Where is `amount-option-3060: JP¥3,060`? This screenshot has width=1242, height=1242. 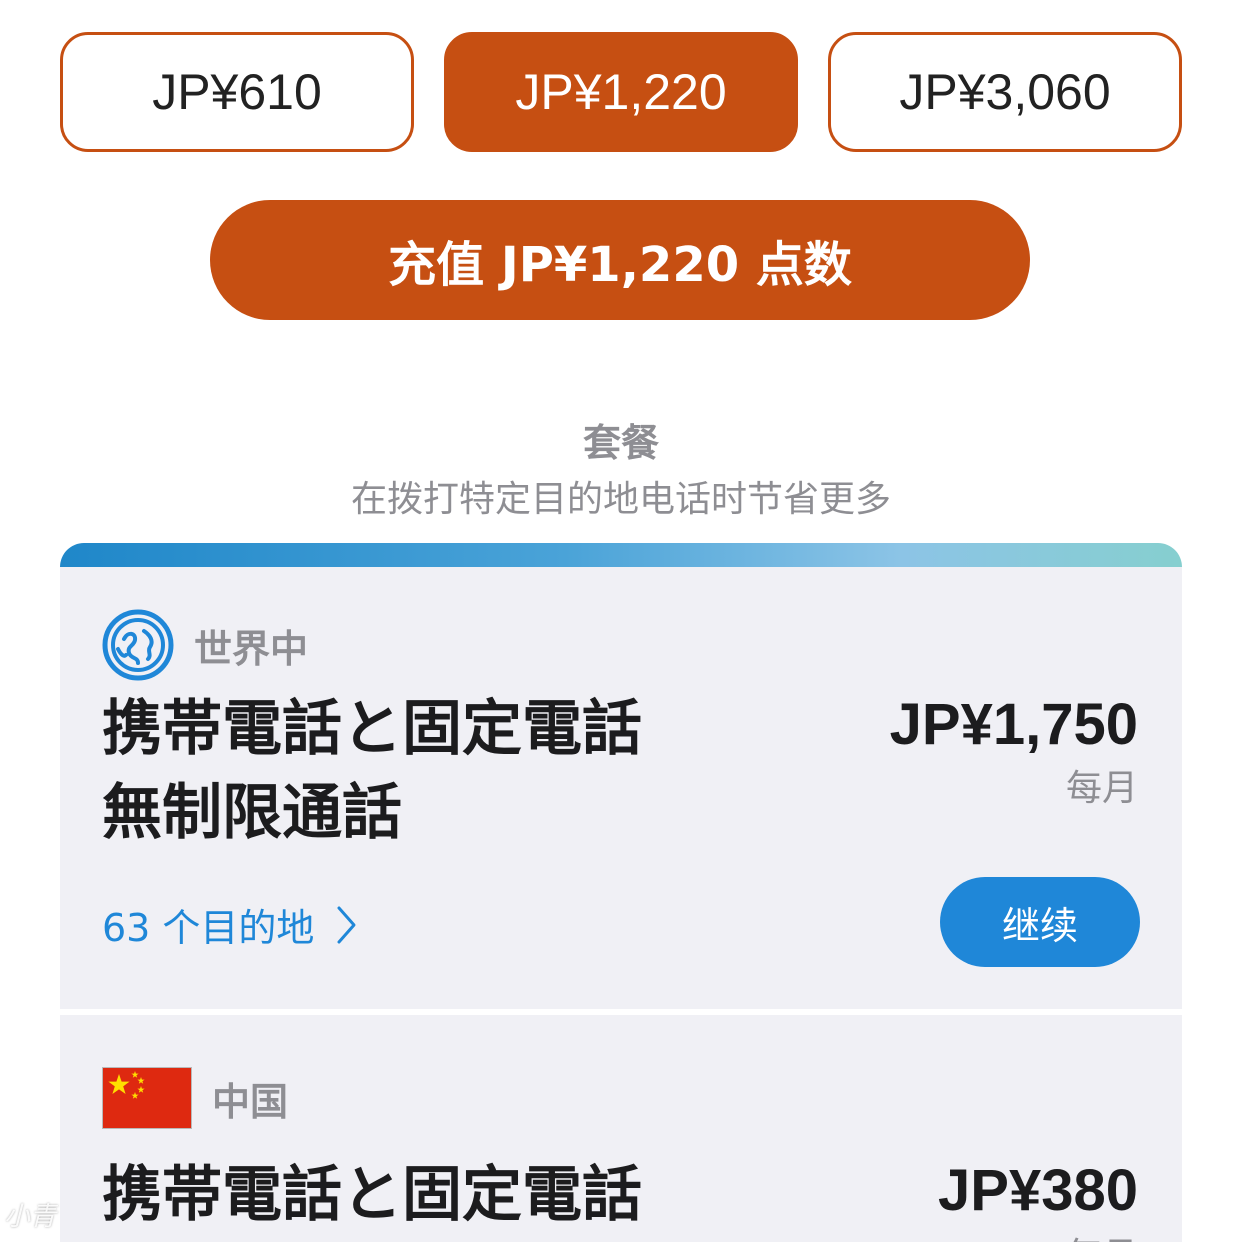 amount-option-3060: JP¥3,060 is located at coordinates (1005, 92).